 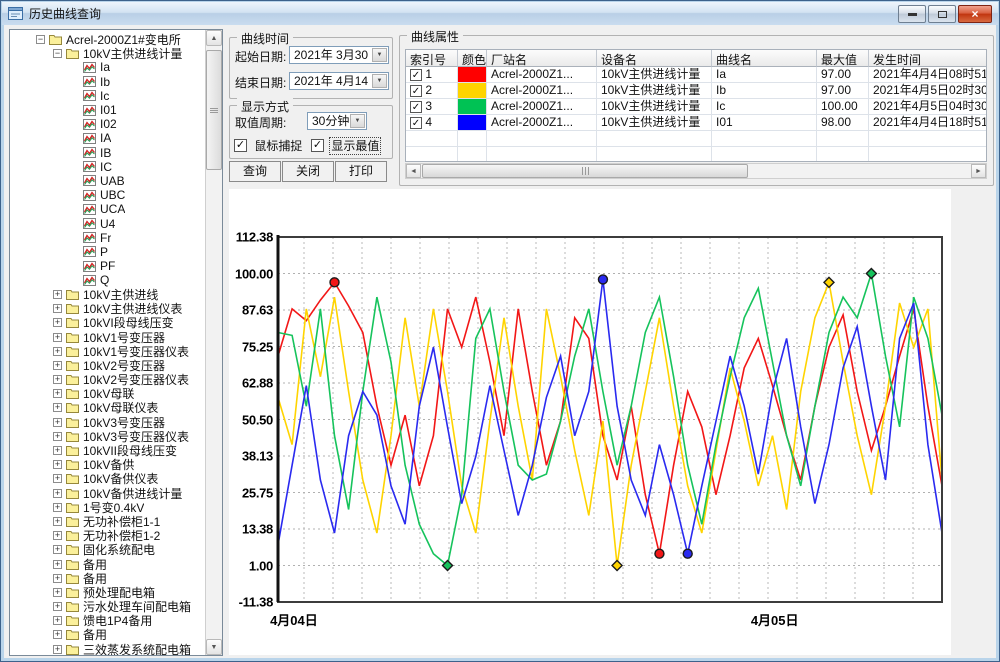 I want to click on tree-item: + 固化系统配电, so click(x=107, y=550).